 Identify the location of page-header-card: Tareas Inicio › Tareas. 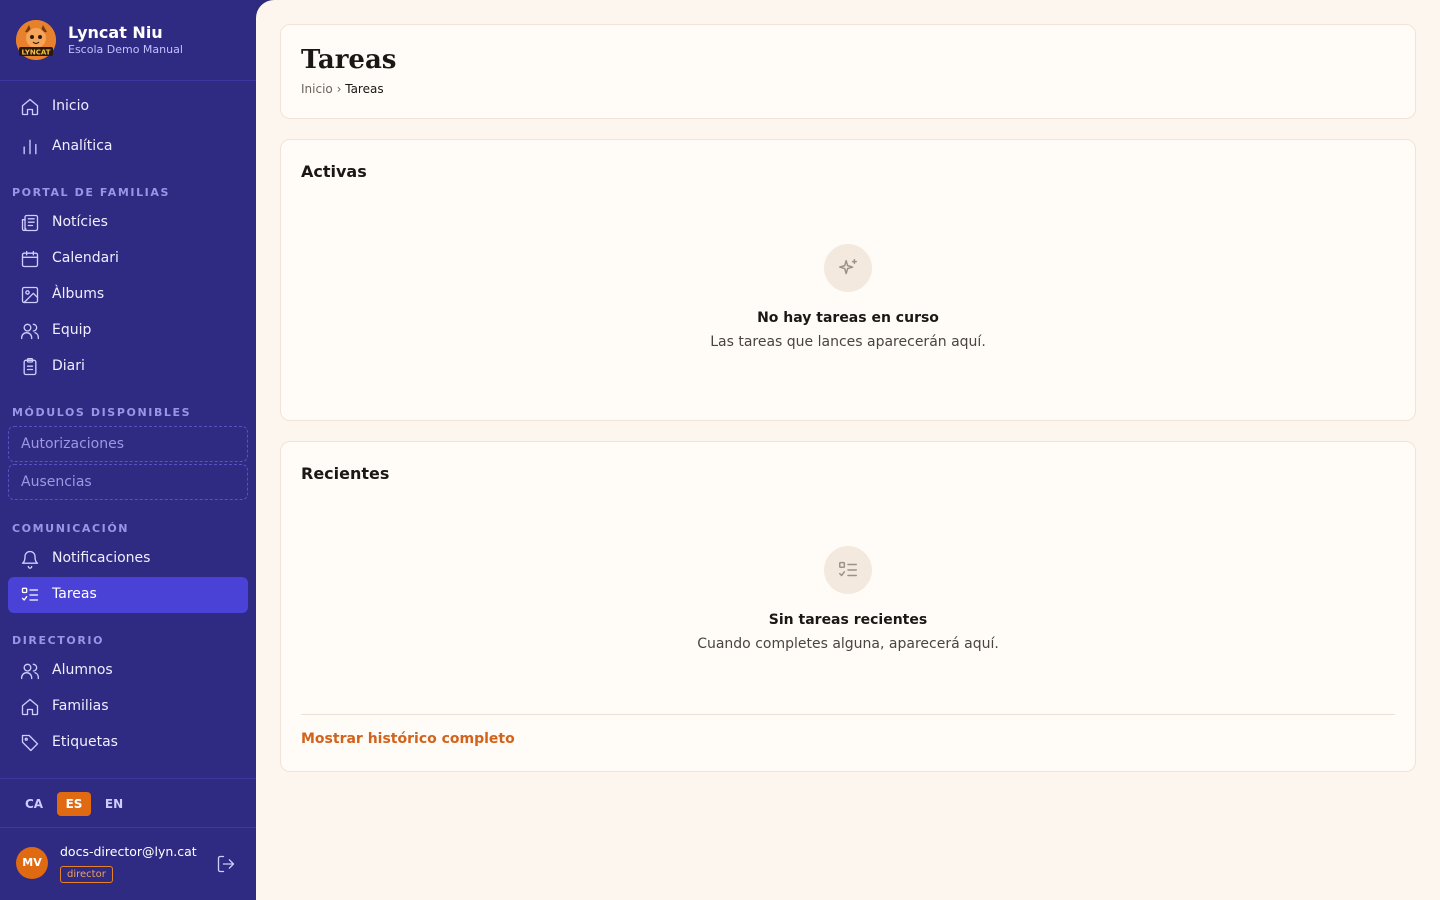
(848, 71).